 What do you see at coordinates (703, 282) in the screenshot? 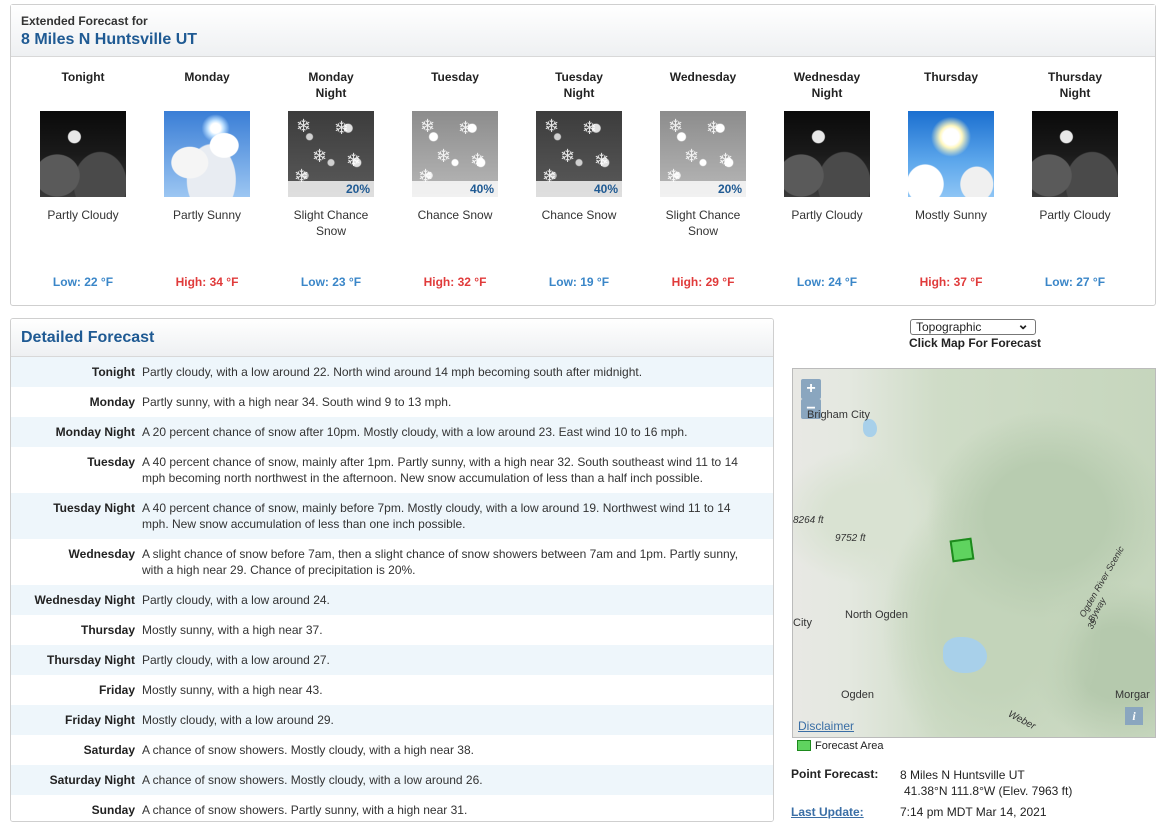
I see `period-temperature: High: 29 °F` at bounding box center [703, 282].